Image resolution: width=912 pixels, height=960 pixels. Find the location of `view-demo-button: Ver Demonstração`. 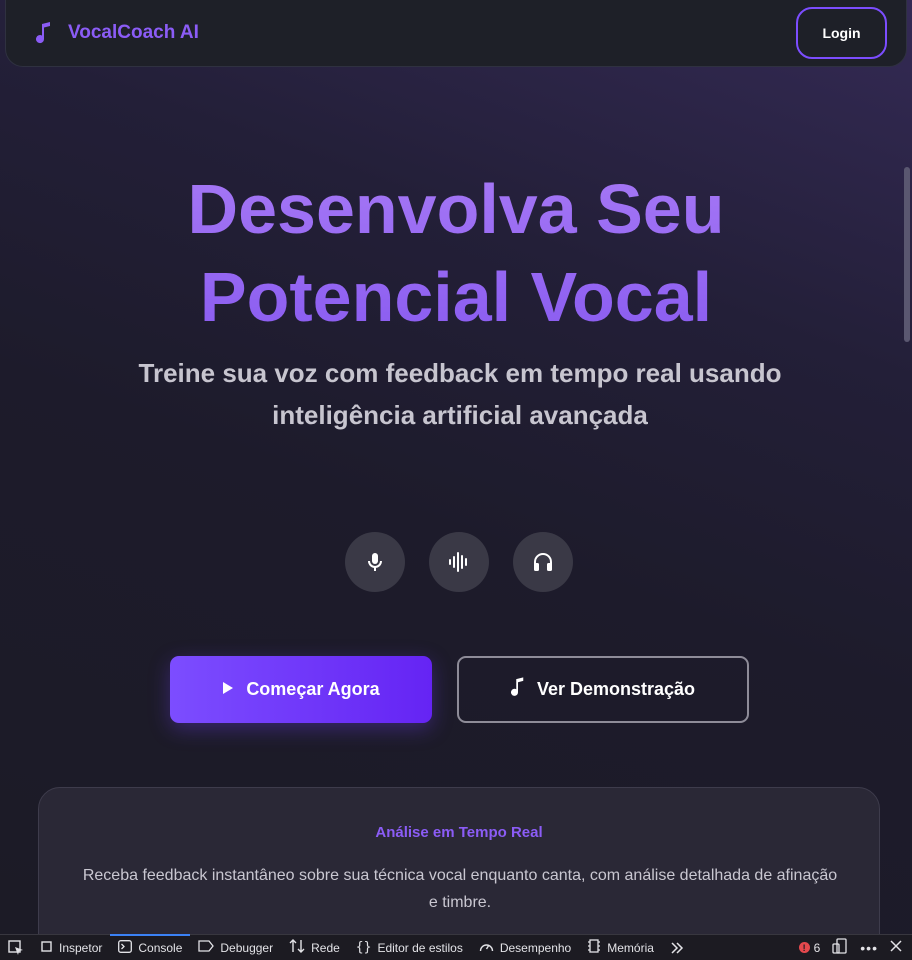

view-demo-button: Ver Demonstração is located at coordinates (603, 689).